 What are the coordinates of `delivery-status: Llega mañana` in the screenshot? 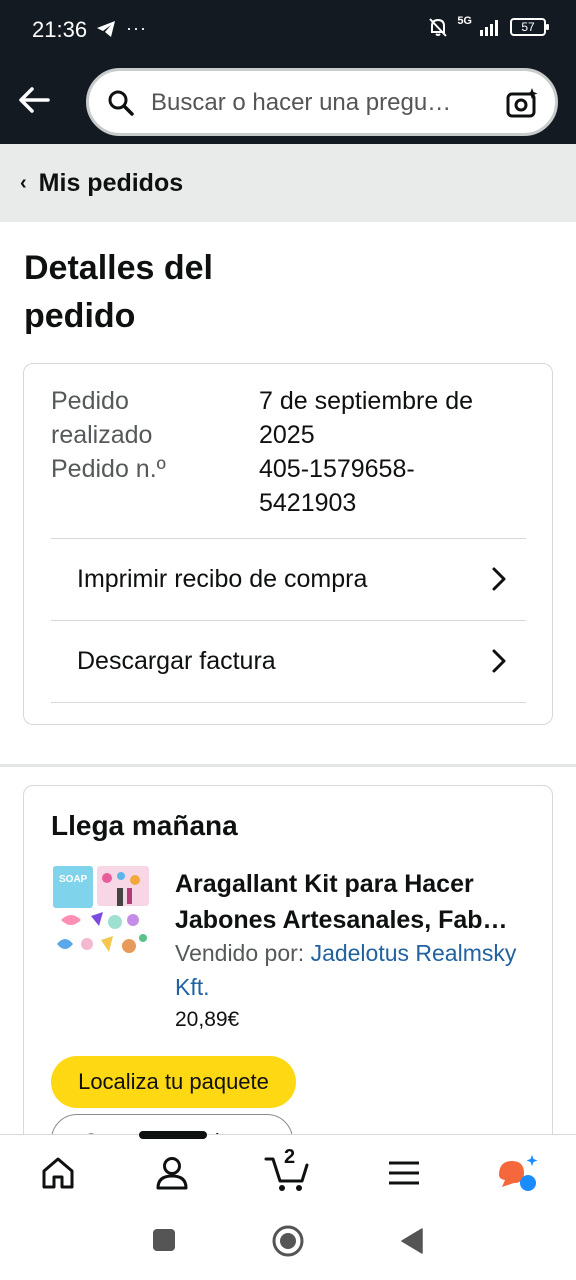 It's located at (144, 825).